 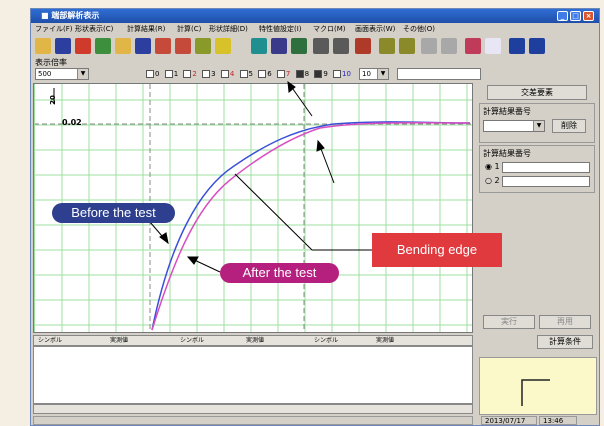 What do you see at coordinates (507, 153) in the screenshot?
I see `result-number-label-2: 計算結果番号` at bounding box center [507, 153].